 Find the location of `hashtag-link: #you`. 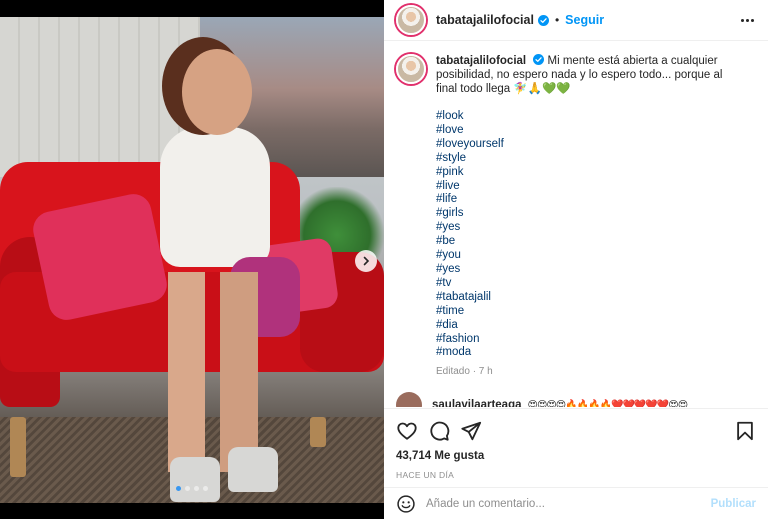

hashtag-link: #you is located at coordinates (591, 256).